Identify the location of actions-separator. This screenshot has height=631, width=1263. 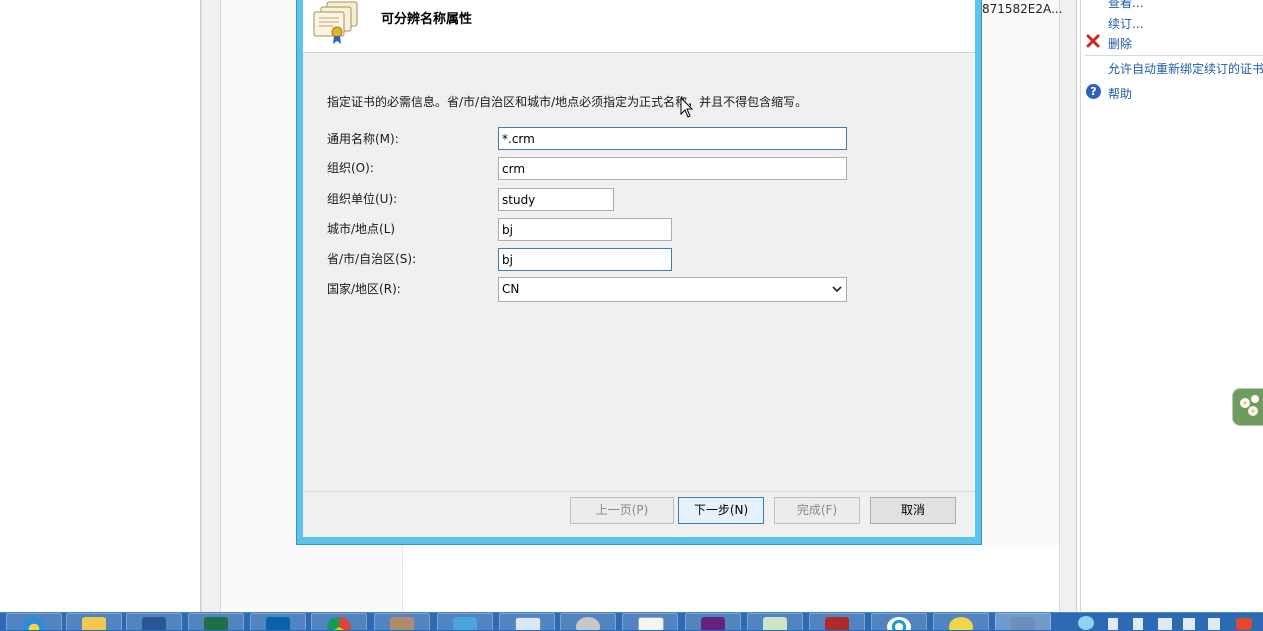
(1174, 55).